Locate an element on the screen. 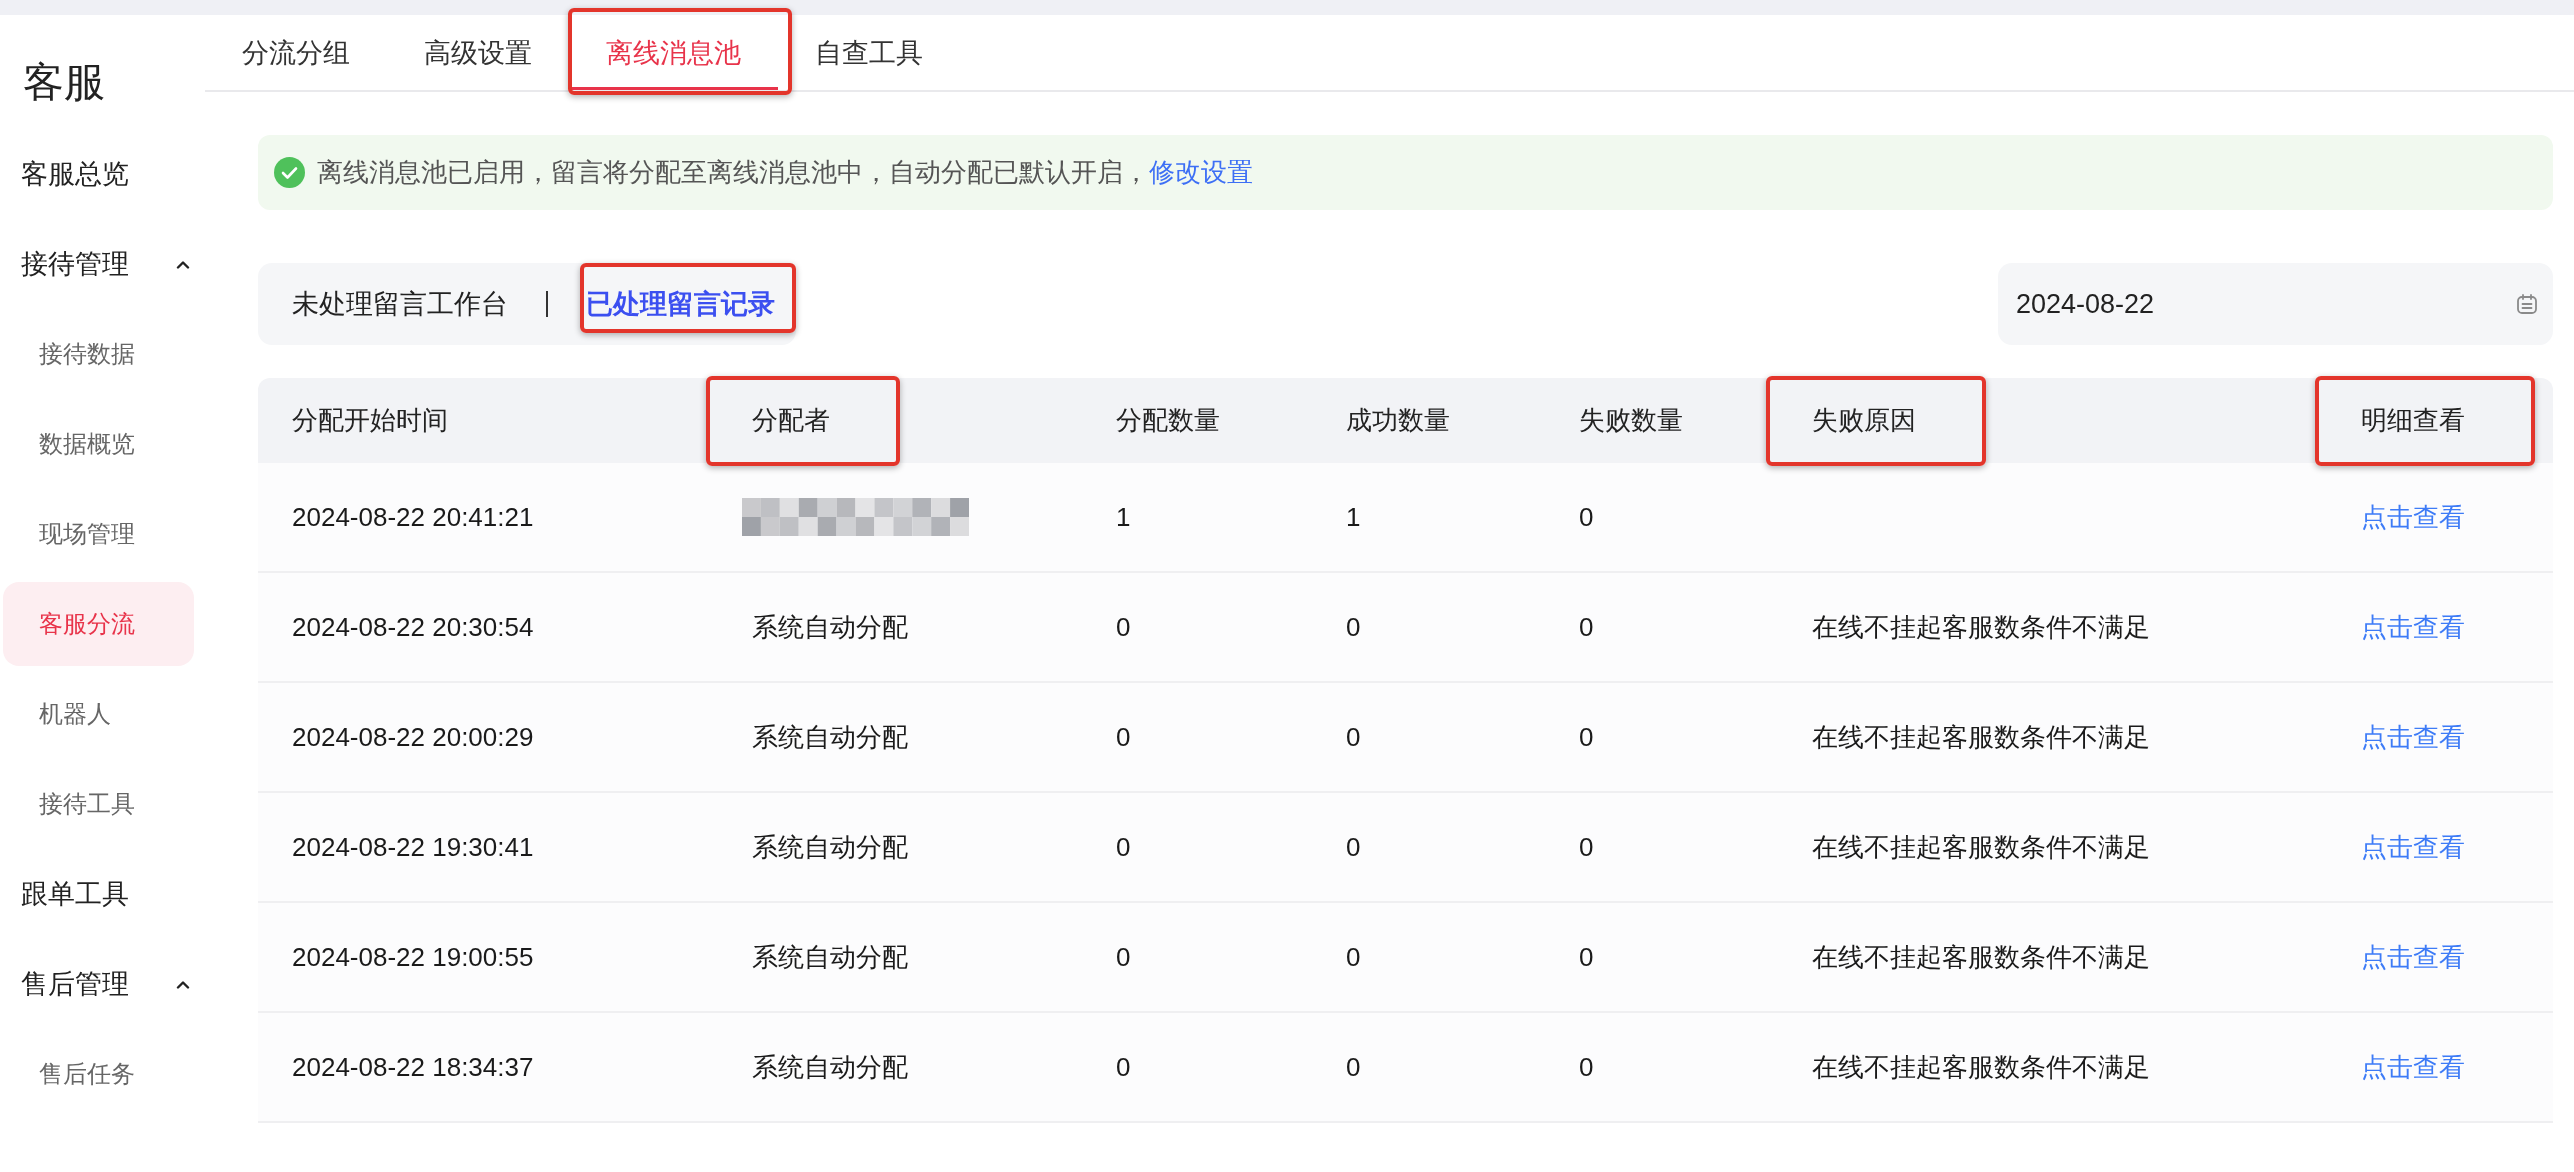 Image resolution: width=2574 pixels, height=1172 pixels. column-header: 分配开始时间 is located at coordinates (370, 420).